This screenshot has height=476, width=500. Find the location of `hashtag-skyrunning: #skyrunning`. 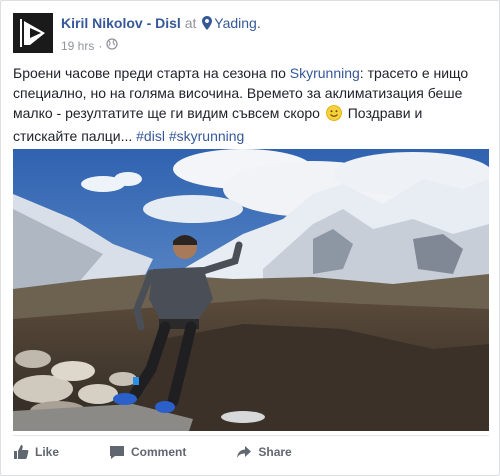

hashtag-skyrunning: #skyrunning is located at coordinates (207, 136).